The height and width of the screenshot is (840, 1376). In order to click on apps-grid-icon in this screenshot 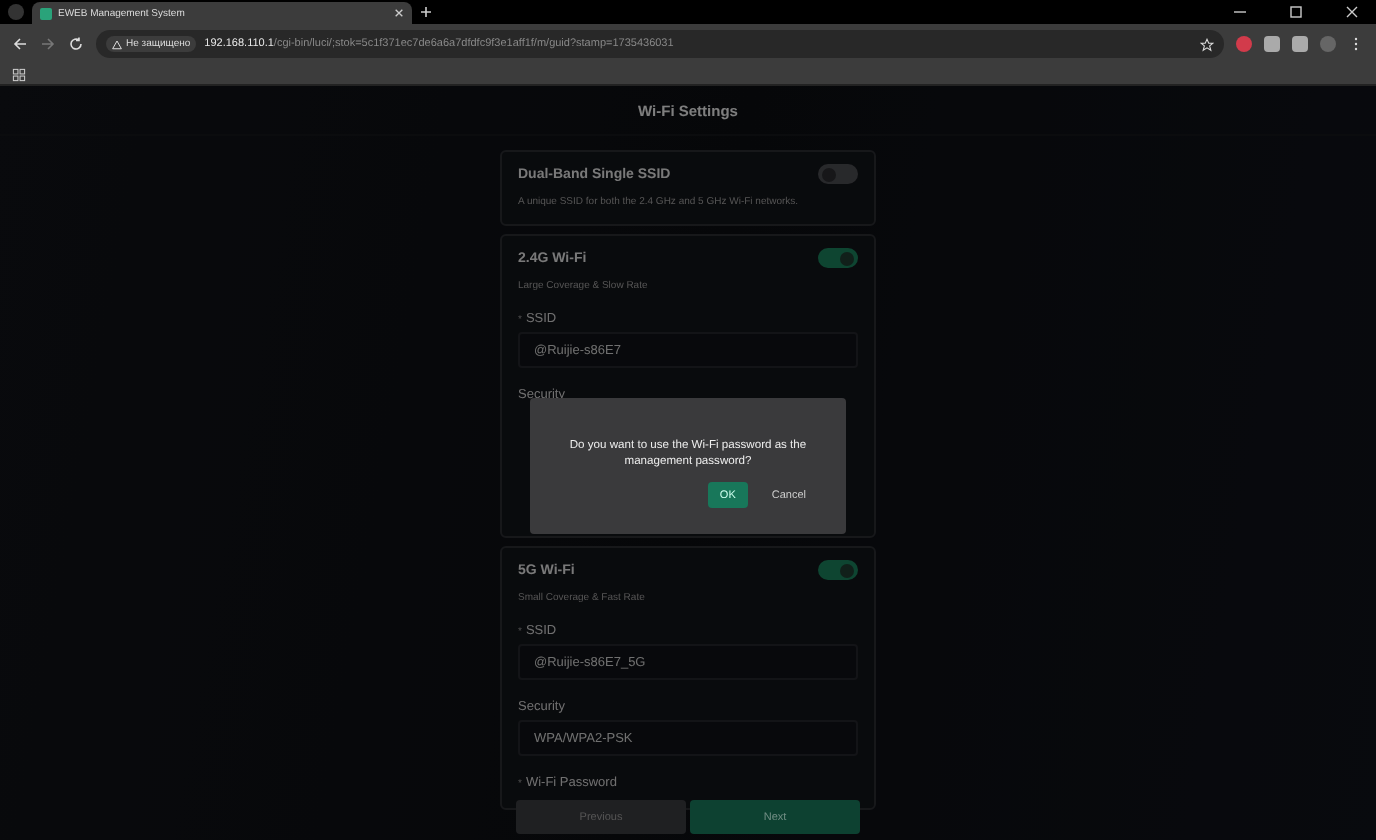, I will do `click(19, 74)`.